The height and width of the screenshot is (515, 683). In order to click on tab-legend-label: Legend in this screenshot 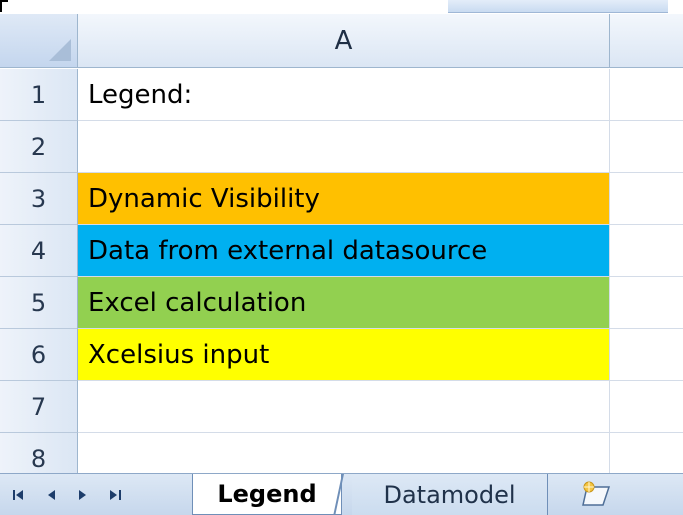, I will do `click(267, 494)`.